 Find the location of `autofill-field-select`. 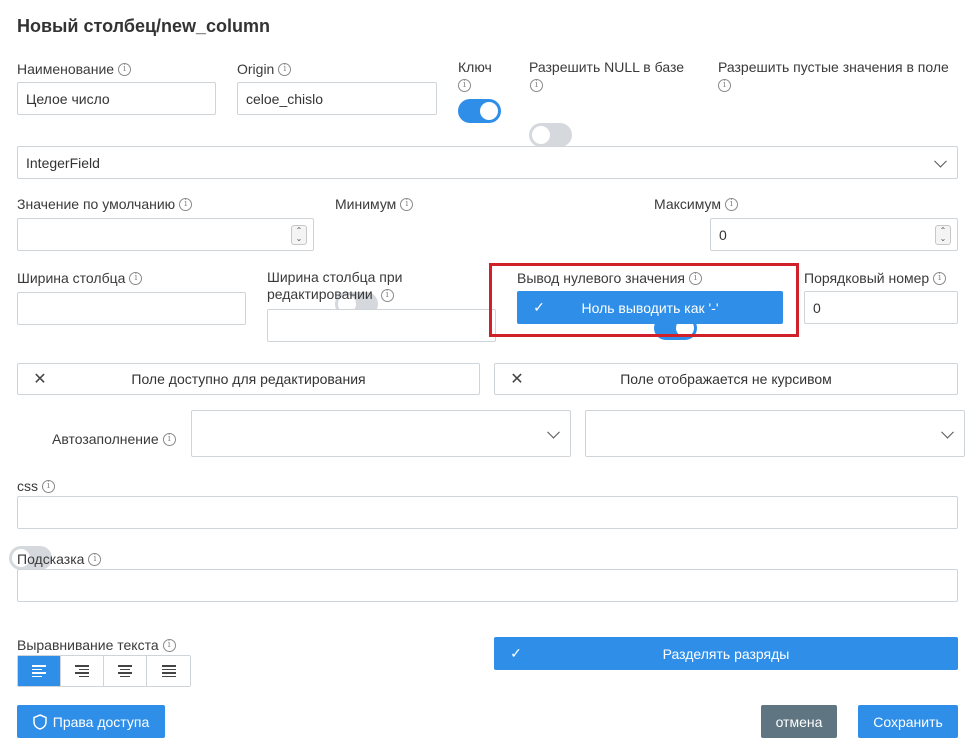

autofill-field-select is located at coordinates (775, 433).